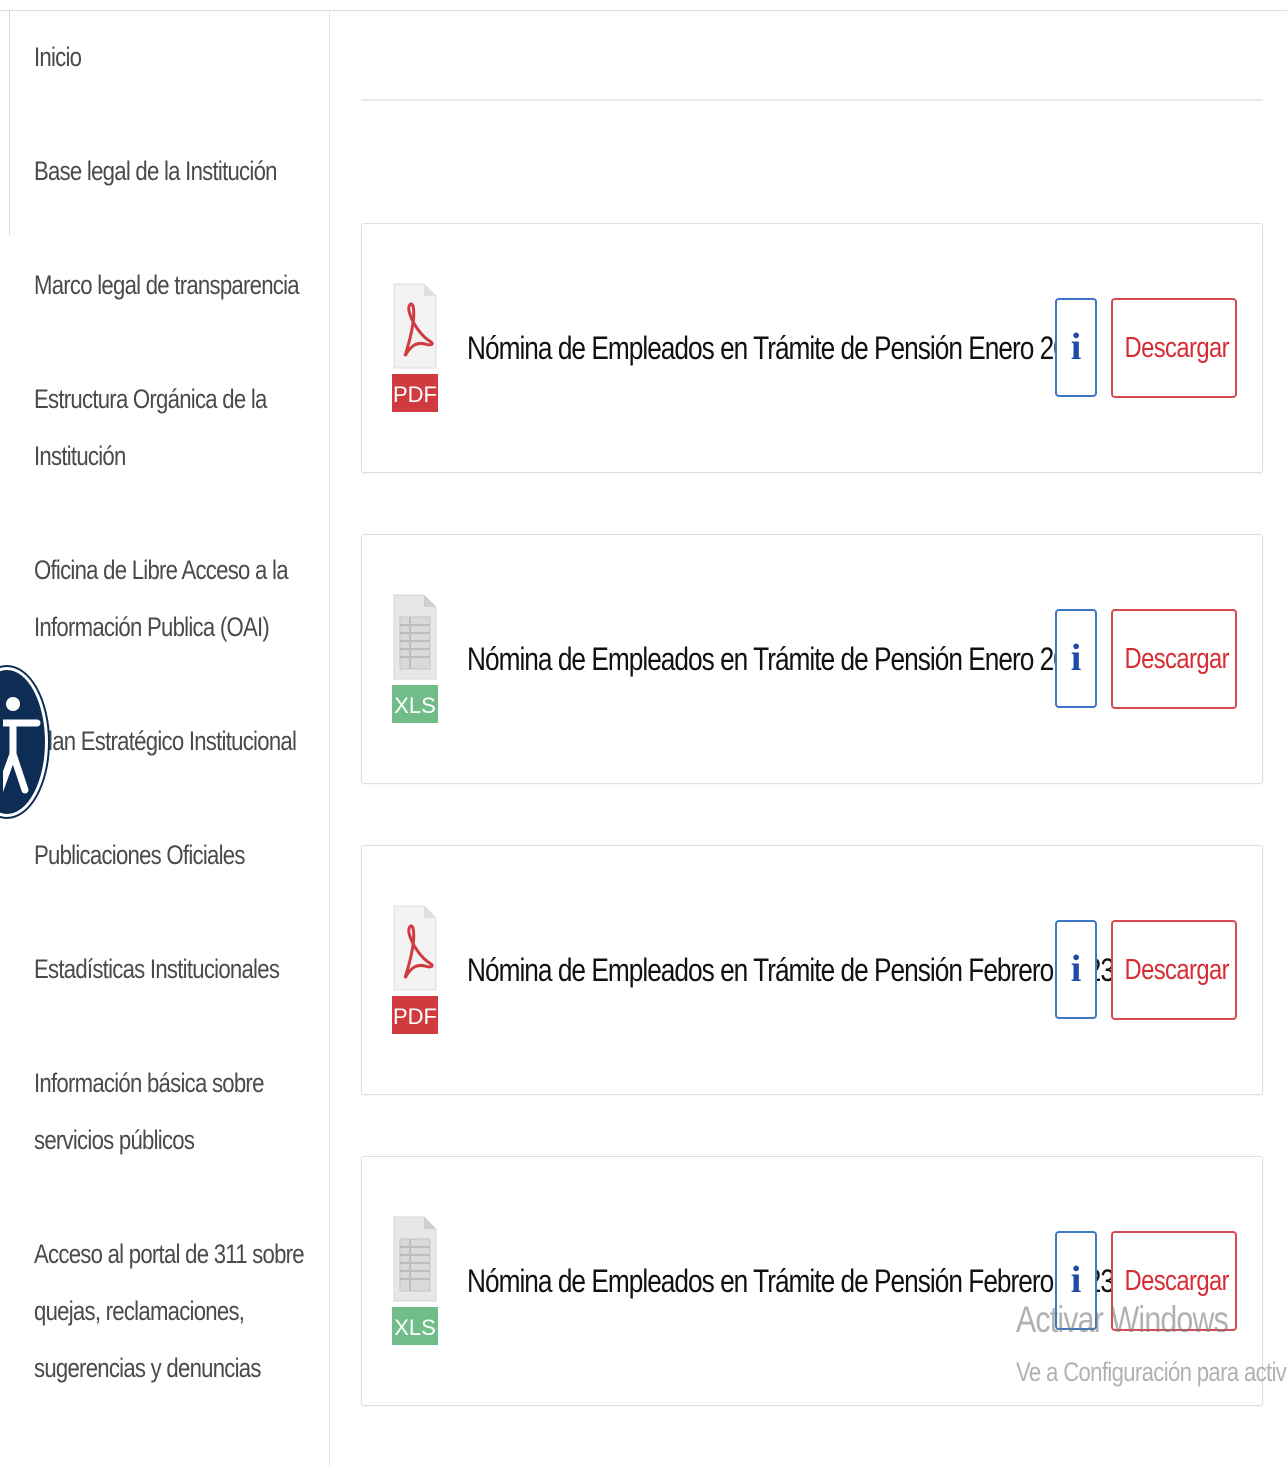  I want to click on sidebar-item-estructura-organica: Estructura Orgánica de la Institución, so click(151, 428).